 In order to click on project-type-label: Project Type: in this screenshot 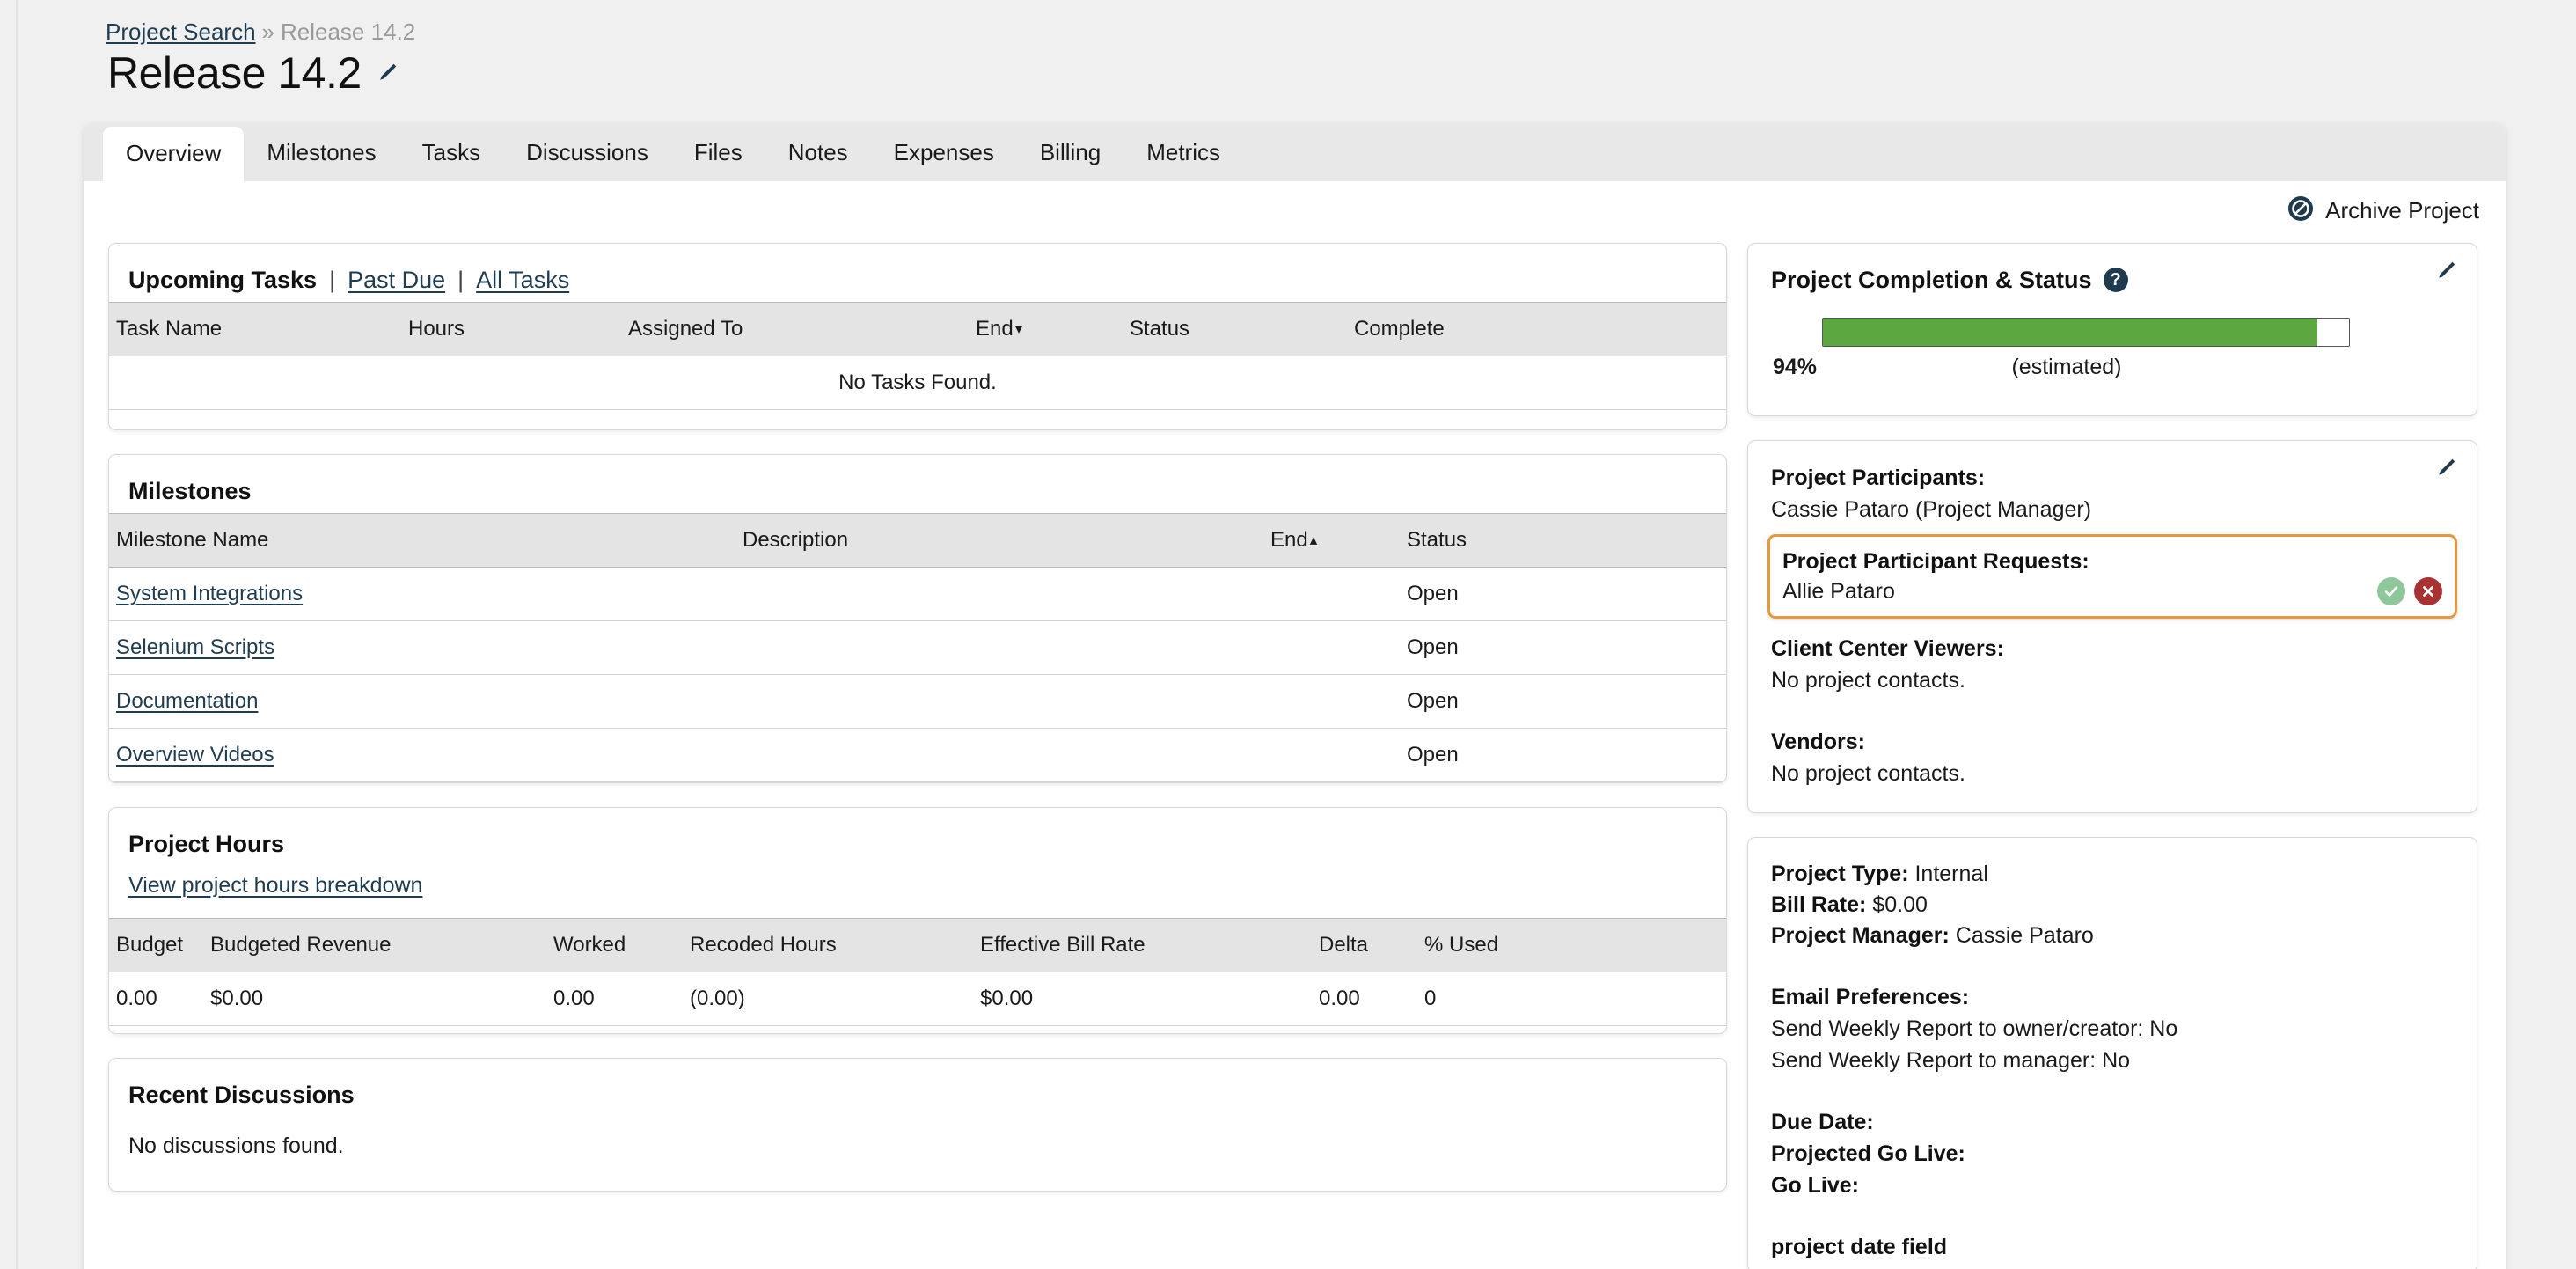, I will do `click(1840, 874)`.